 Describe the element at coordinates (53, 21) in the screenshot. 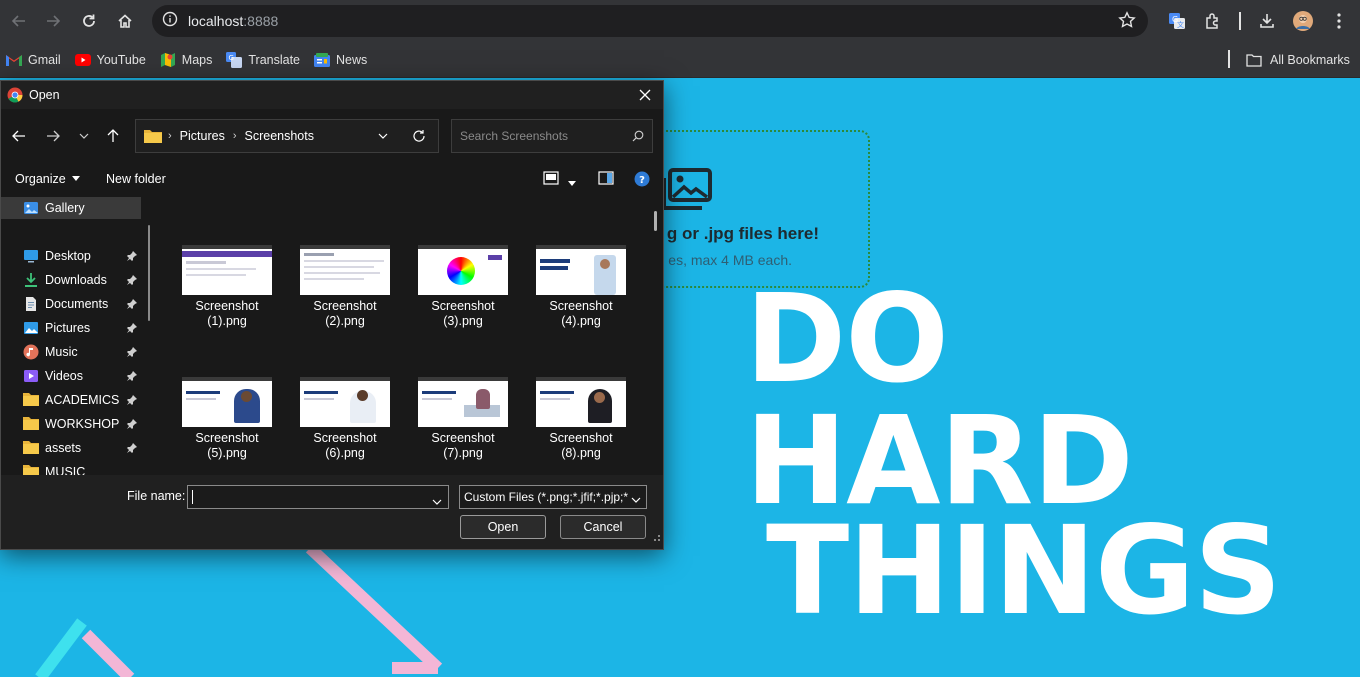

I see `forward-icon` at that location.